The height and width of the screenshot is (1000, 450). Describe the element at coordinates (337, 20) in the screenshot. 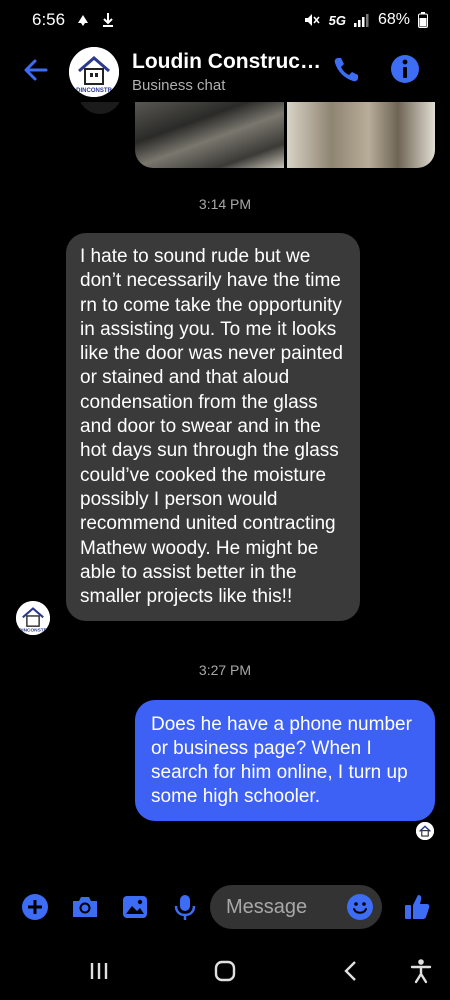

I see `network-type: 5G` at that location.